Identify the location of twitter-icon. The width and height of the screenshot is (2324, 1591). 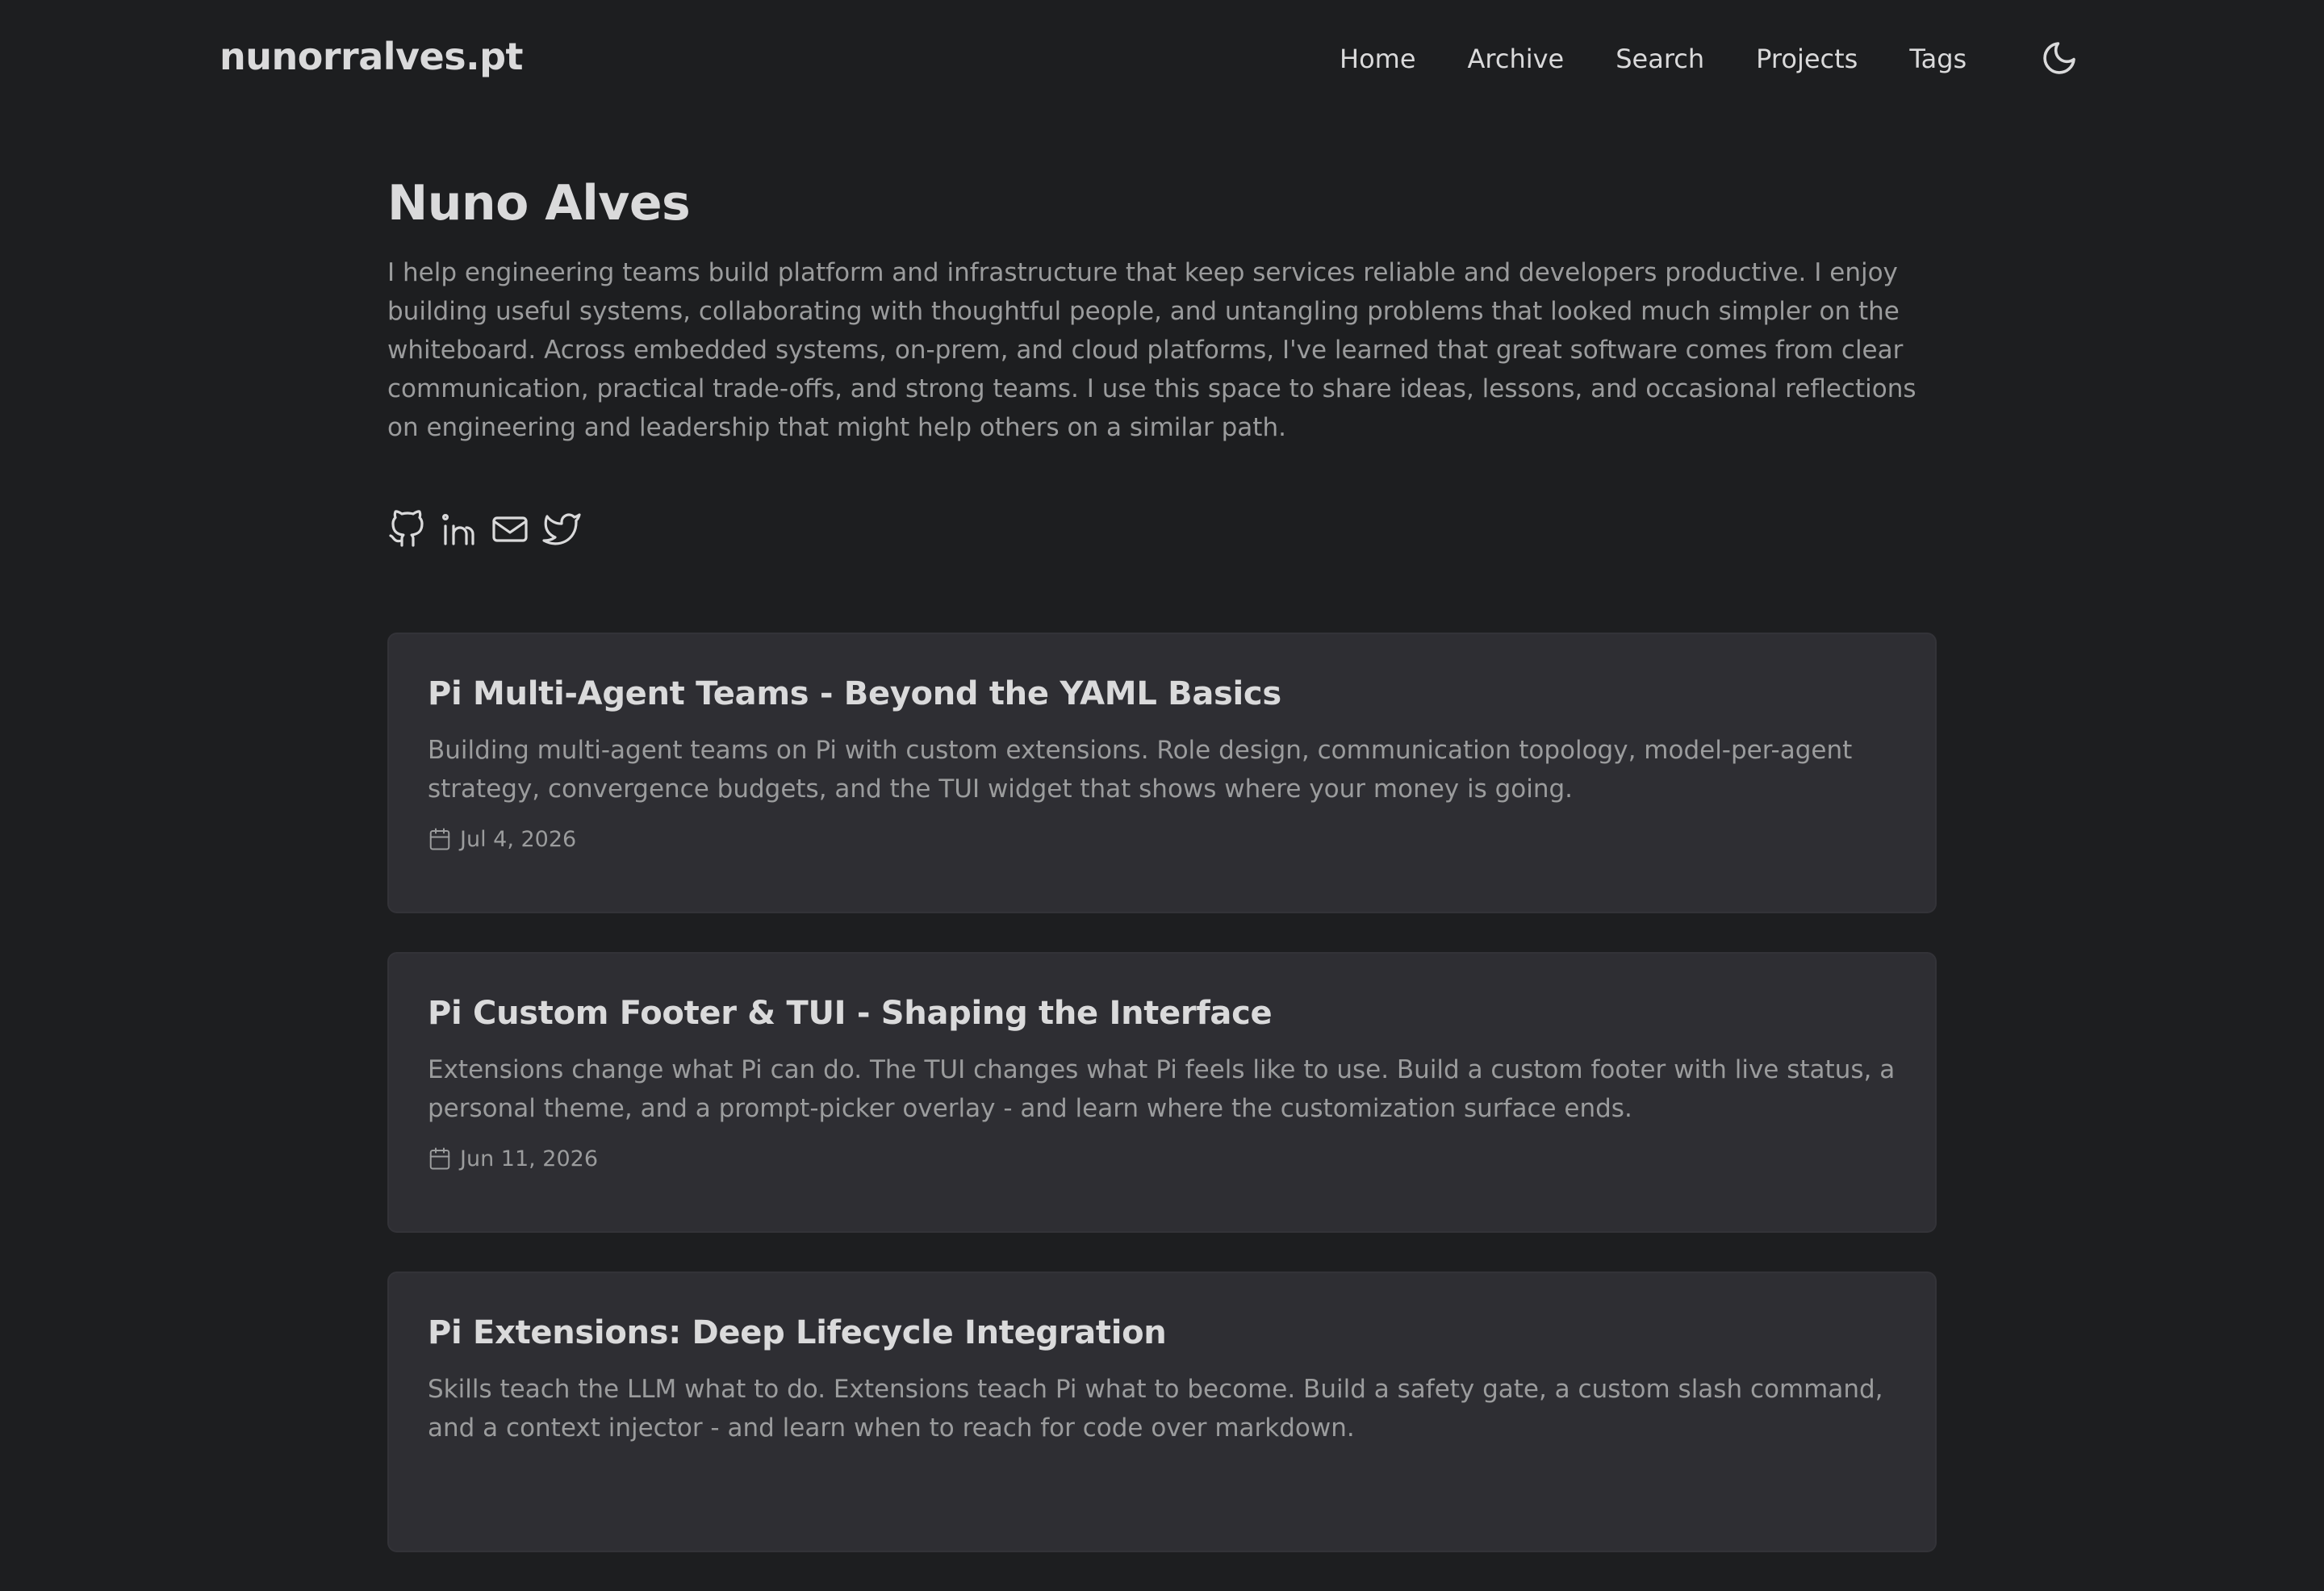
(561, 529).